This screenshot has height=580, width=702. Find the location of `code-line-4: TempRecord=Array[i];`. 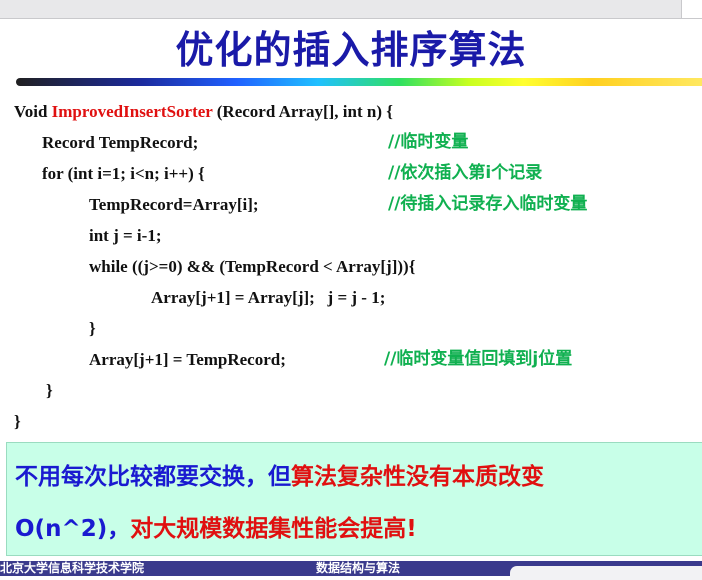

code-line-4: TempRecord=Array[i]; is located at coordinates (174, 204).